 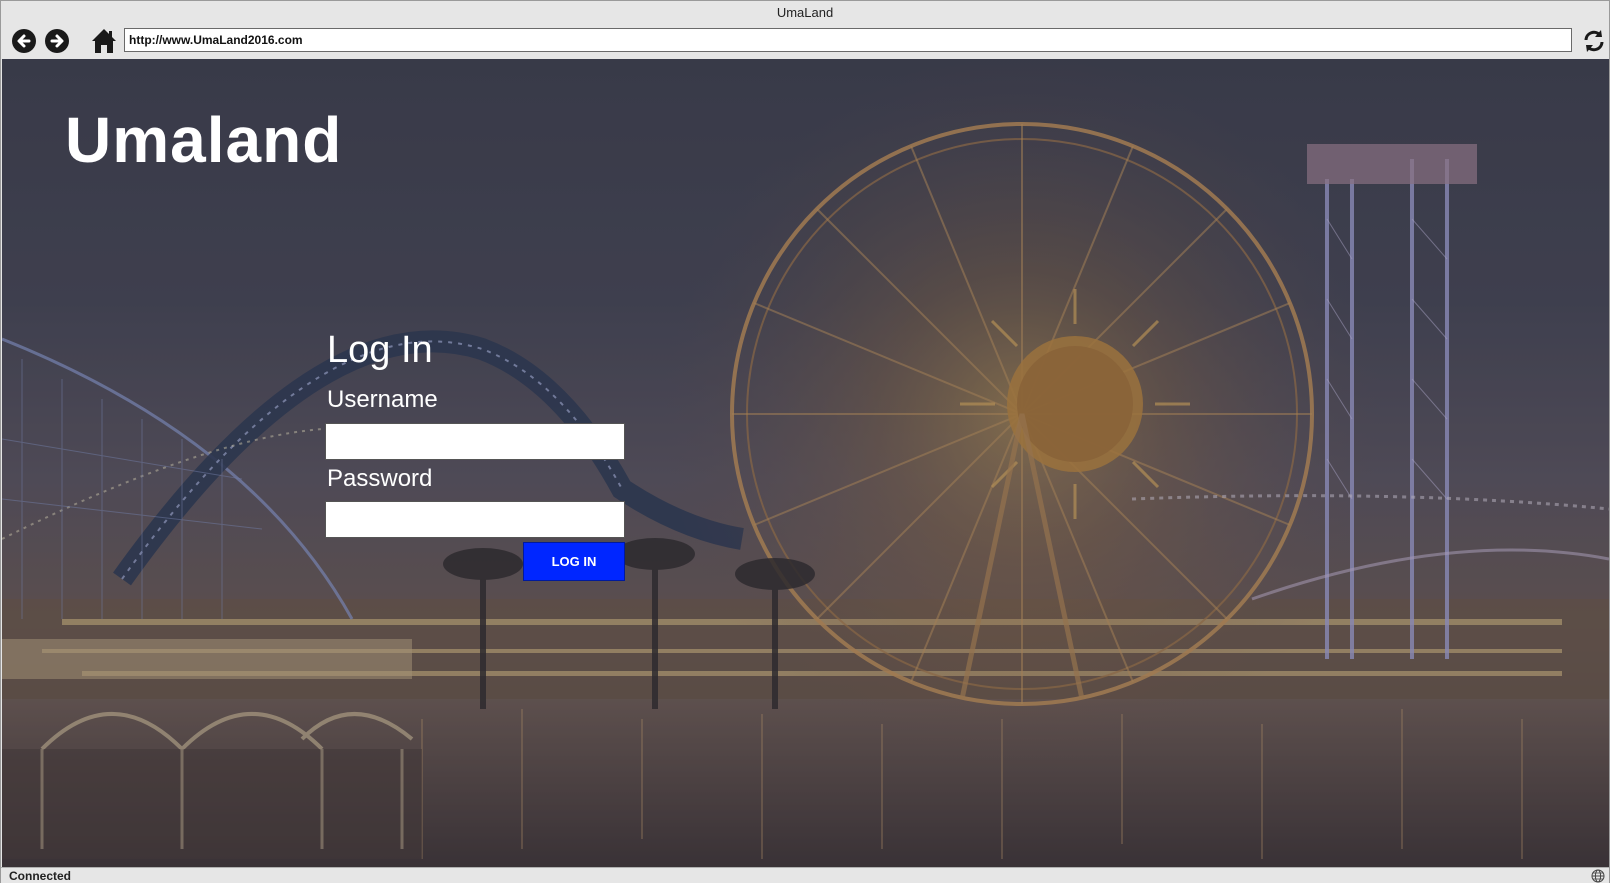 I want to click on password-field, so click(x=475, y=519).